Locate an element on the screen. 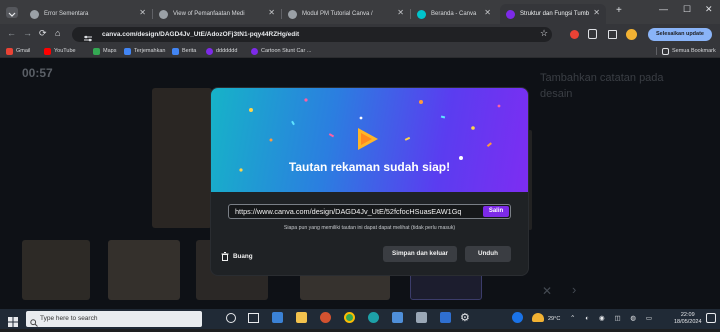 The height and width of the screenshot is (332, 720). mail-icon is located at coordinates (445, 317).